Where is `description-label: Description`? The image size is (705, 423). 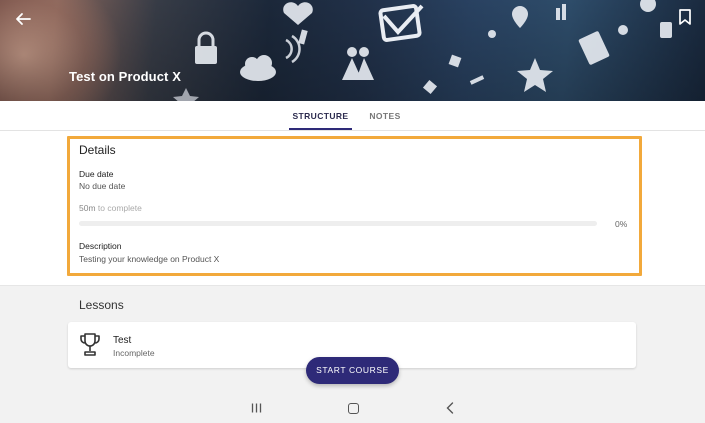 description-label: Description is located at coordinates (100, 246).